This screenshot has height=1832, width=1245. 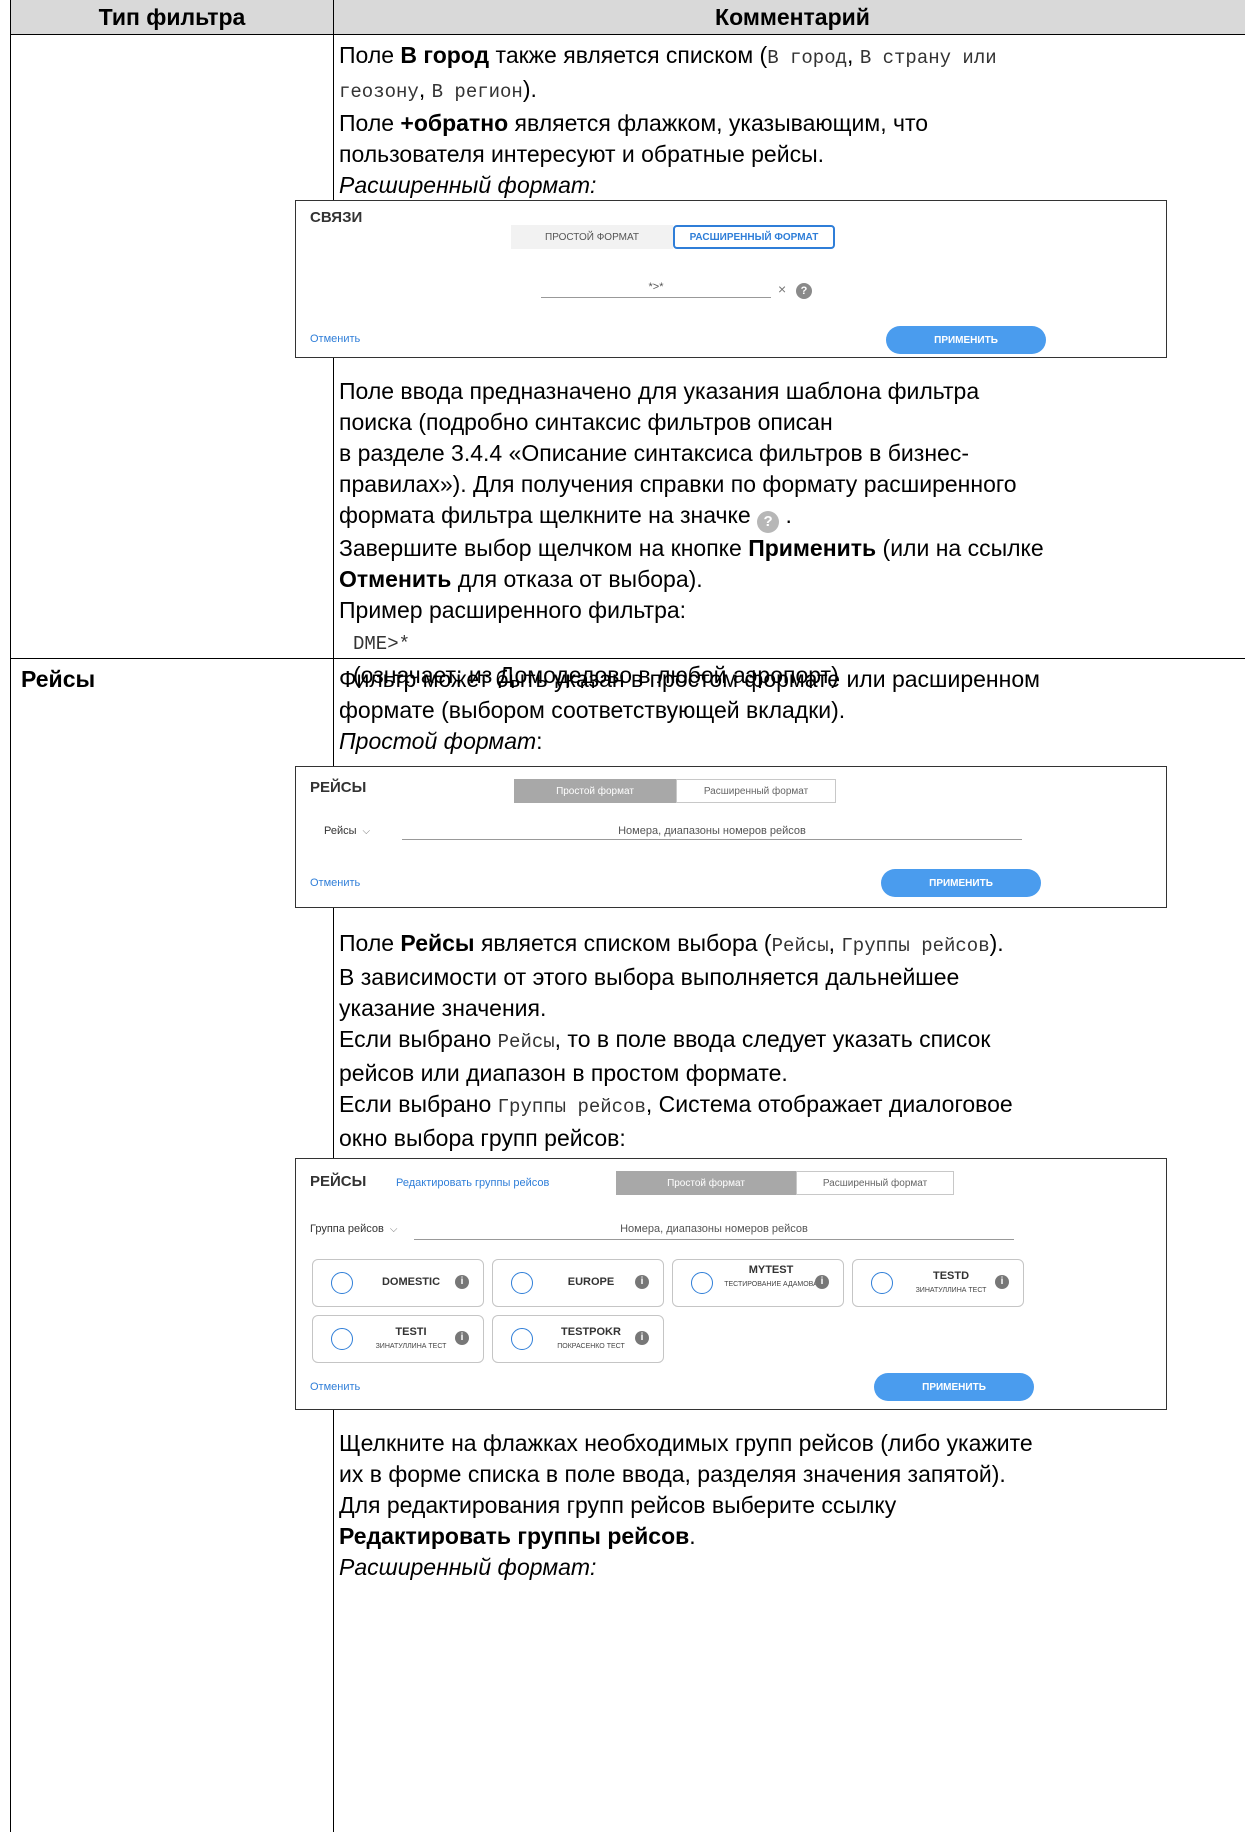 I want to click on group-dropdown: Группа рейсов ⌵, so click(x=353, y=1229).